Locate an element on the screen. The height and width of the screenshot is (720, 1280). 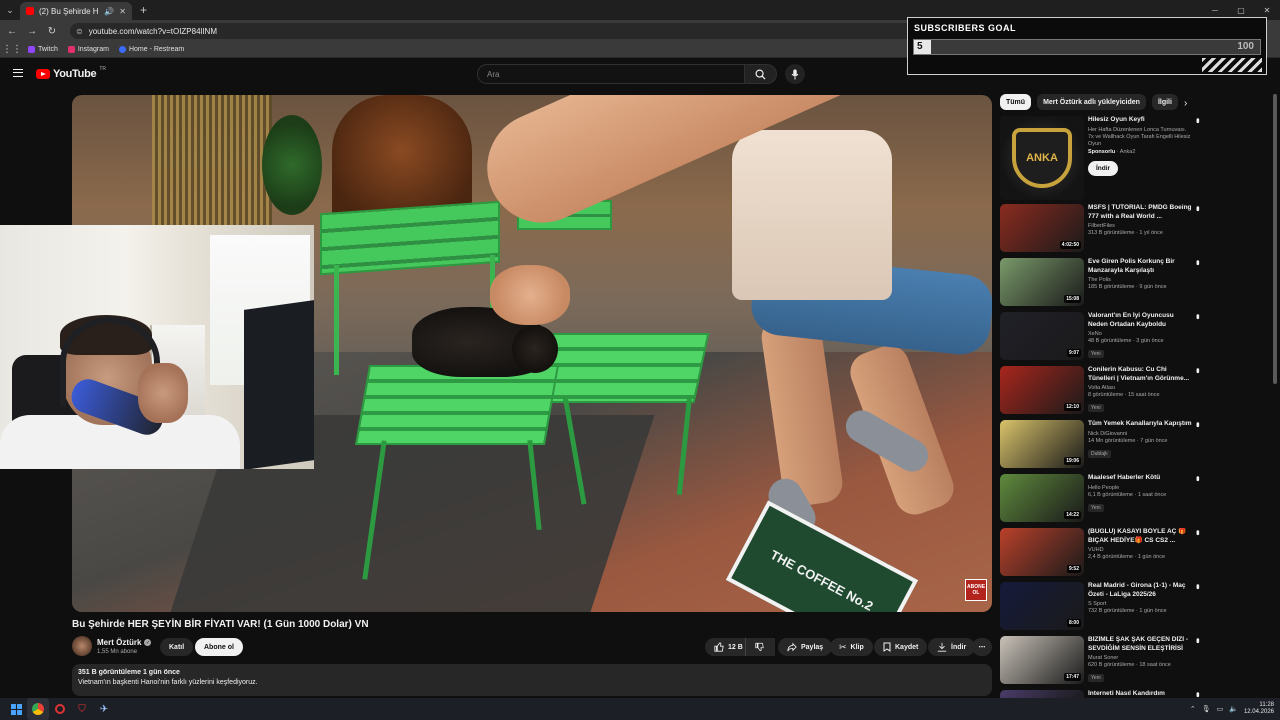
video-duration: 15:08 is located at coordinates (1072, 299).